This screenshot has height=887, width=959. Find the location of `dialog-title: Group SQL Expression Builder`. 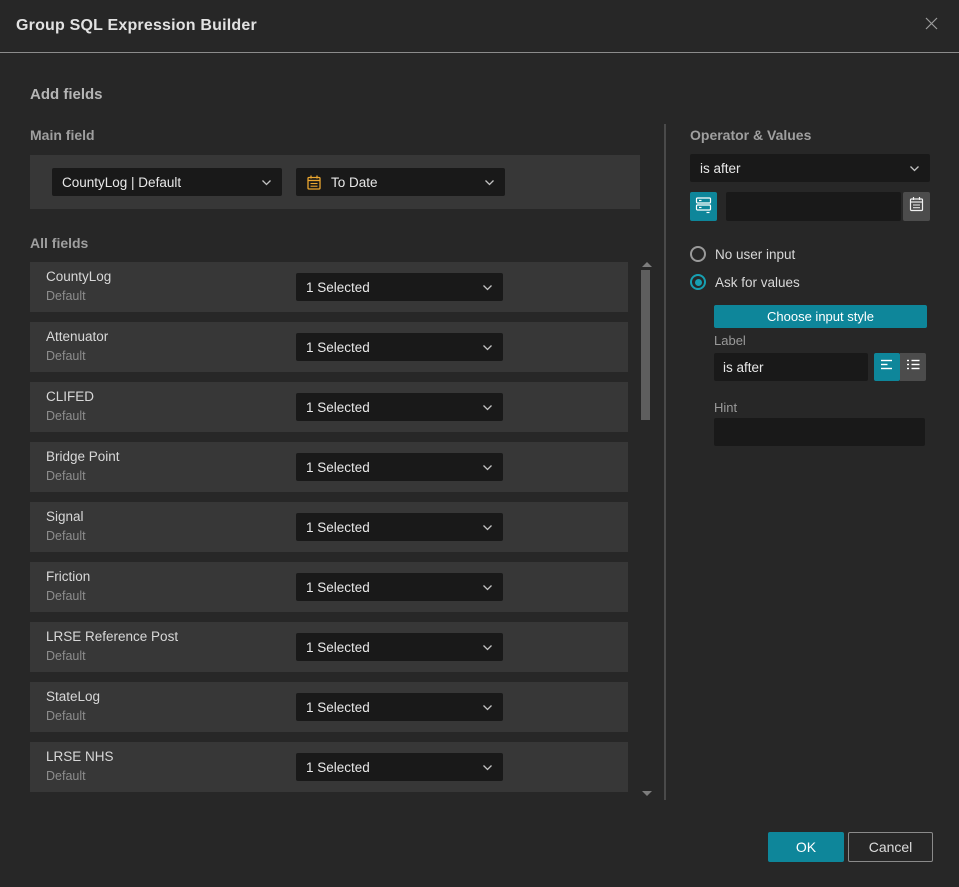

dialog-title: Group SQL Expression Builder is located at coordinates (136, 25).